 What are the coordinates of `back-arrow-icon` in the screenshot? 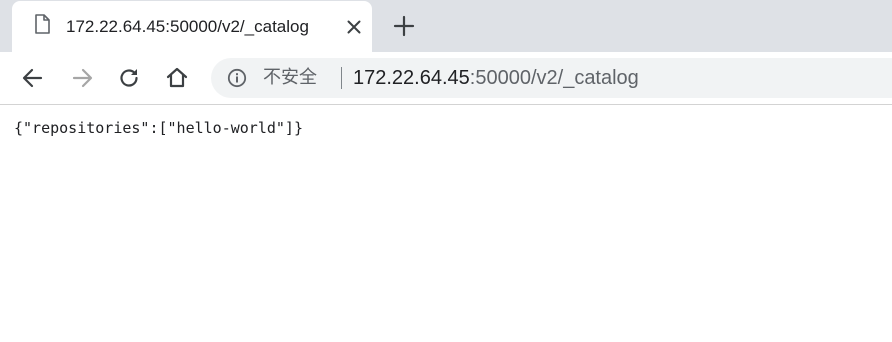 It's located at (33, 78).